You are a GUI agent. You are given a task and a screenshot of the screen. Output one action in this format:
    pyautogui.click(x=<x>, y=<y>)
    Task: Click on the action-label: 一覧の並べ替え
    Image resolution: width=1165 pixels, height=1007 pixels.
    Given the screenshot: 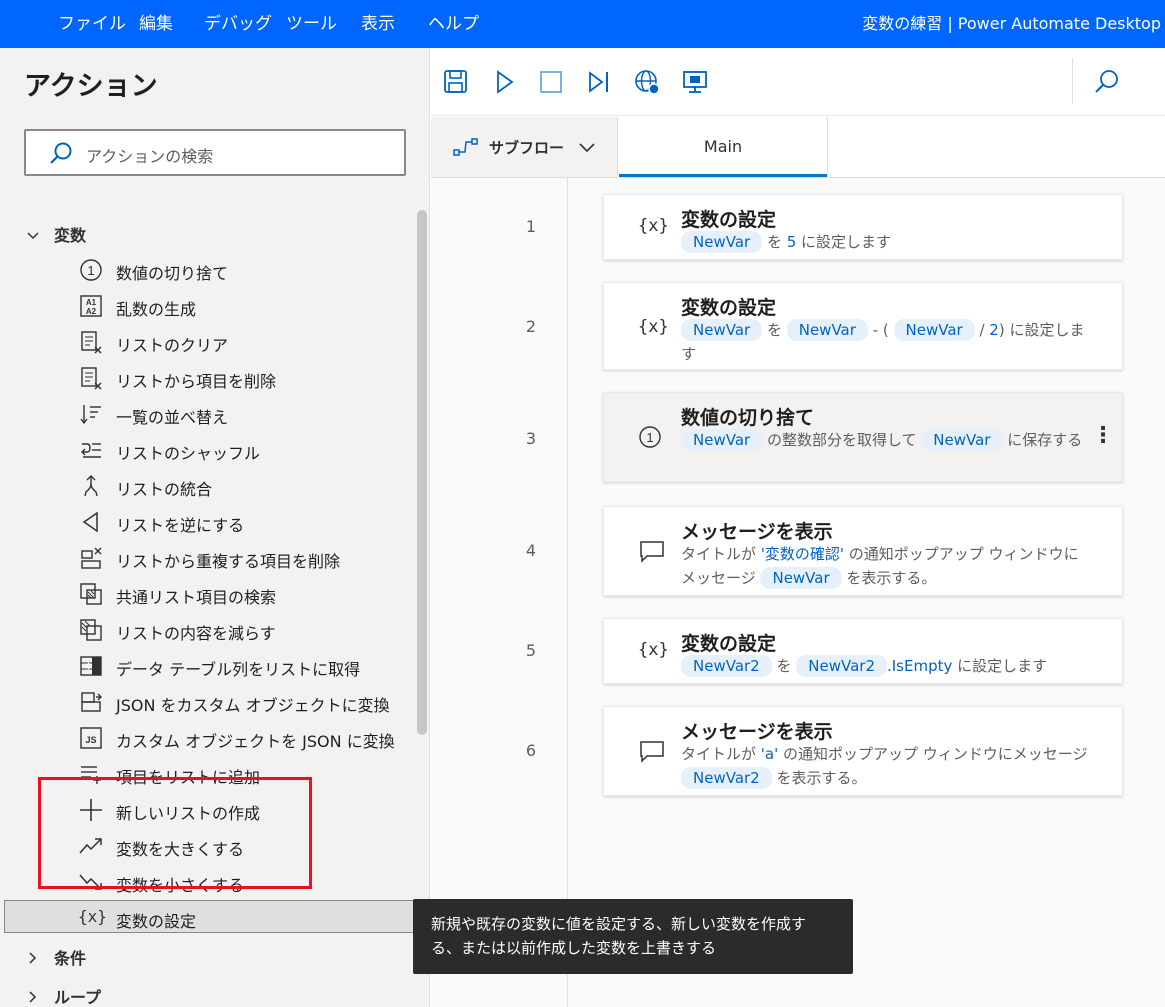 What is the action you would take?
    pyautogui.click(x=172, y=417)
    